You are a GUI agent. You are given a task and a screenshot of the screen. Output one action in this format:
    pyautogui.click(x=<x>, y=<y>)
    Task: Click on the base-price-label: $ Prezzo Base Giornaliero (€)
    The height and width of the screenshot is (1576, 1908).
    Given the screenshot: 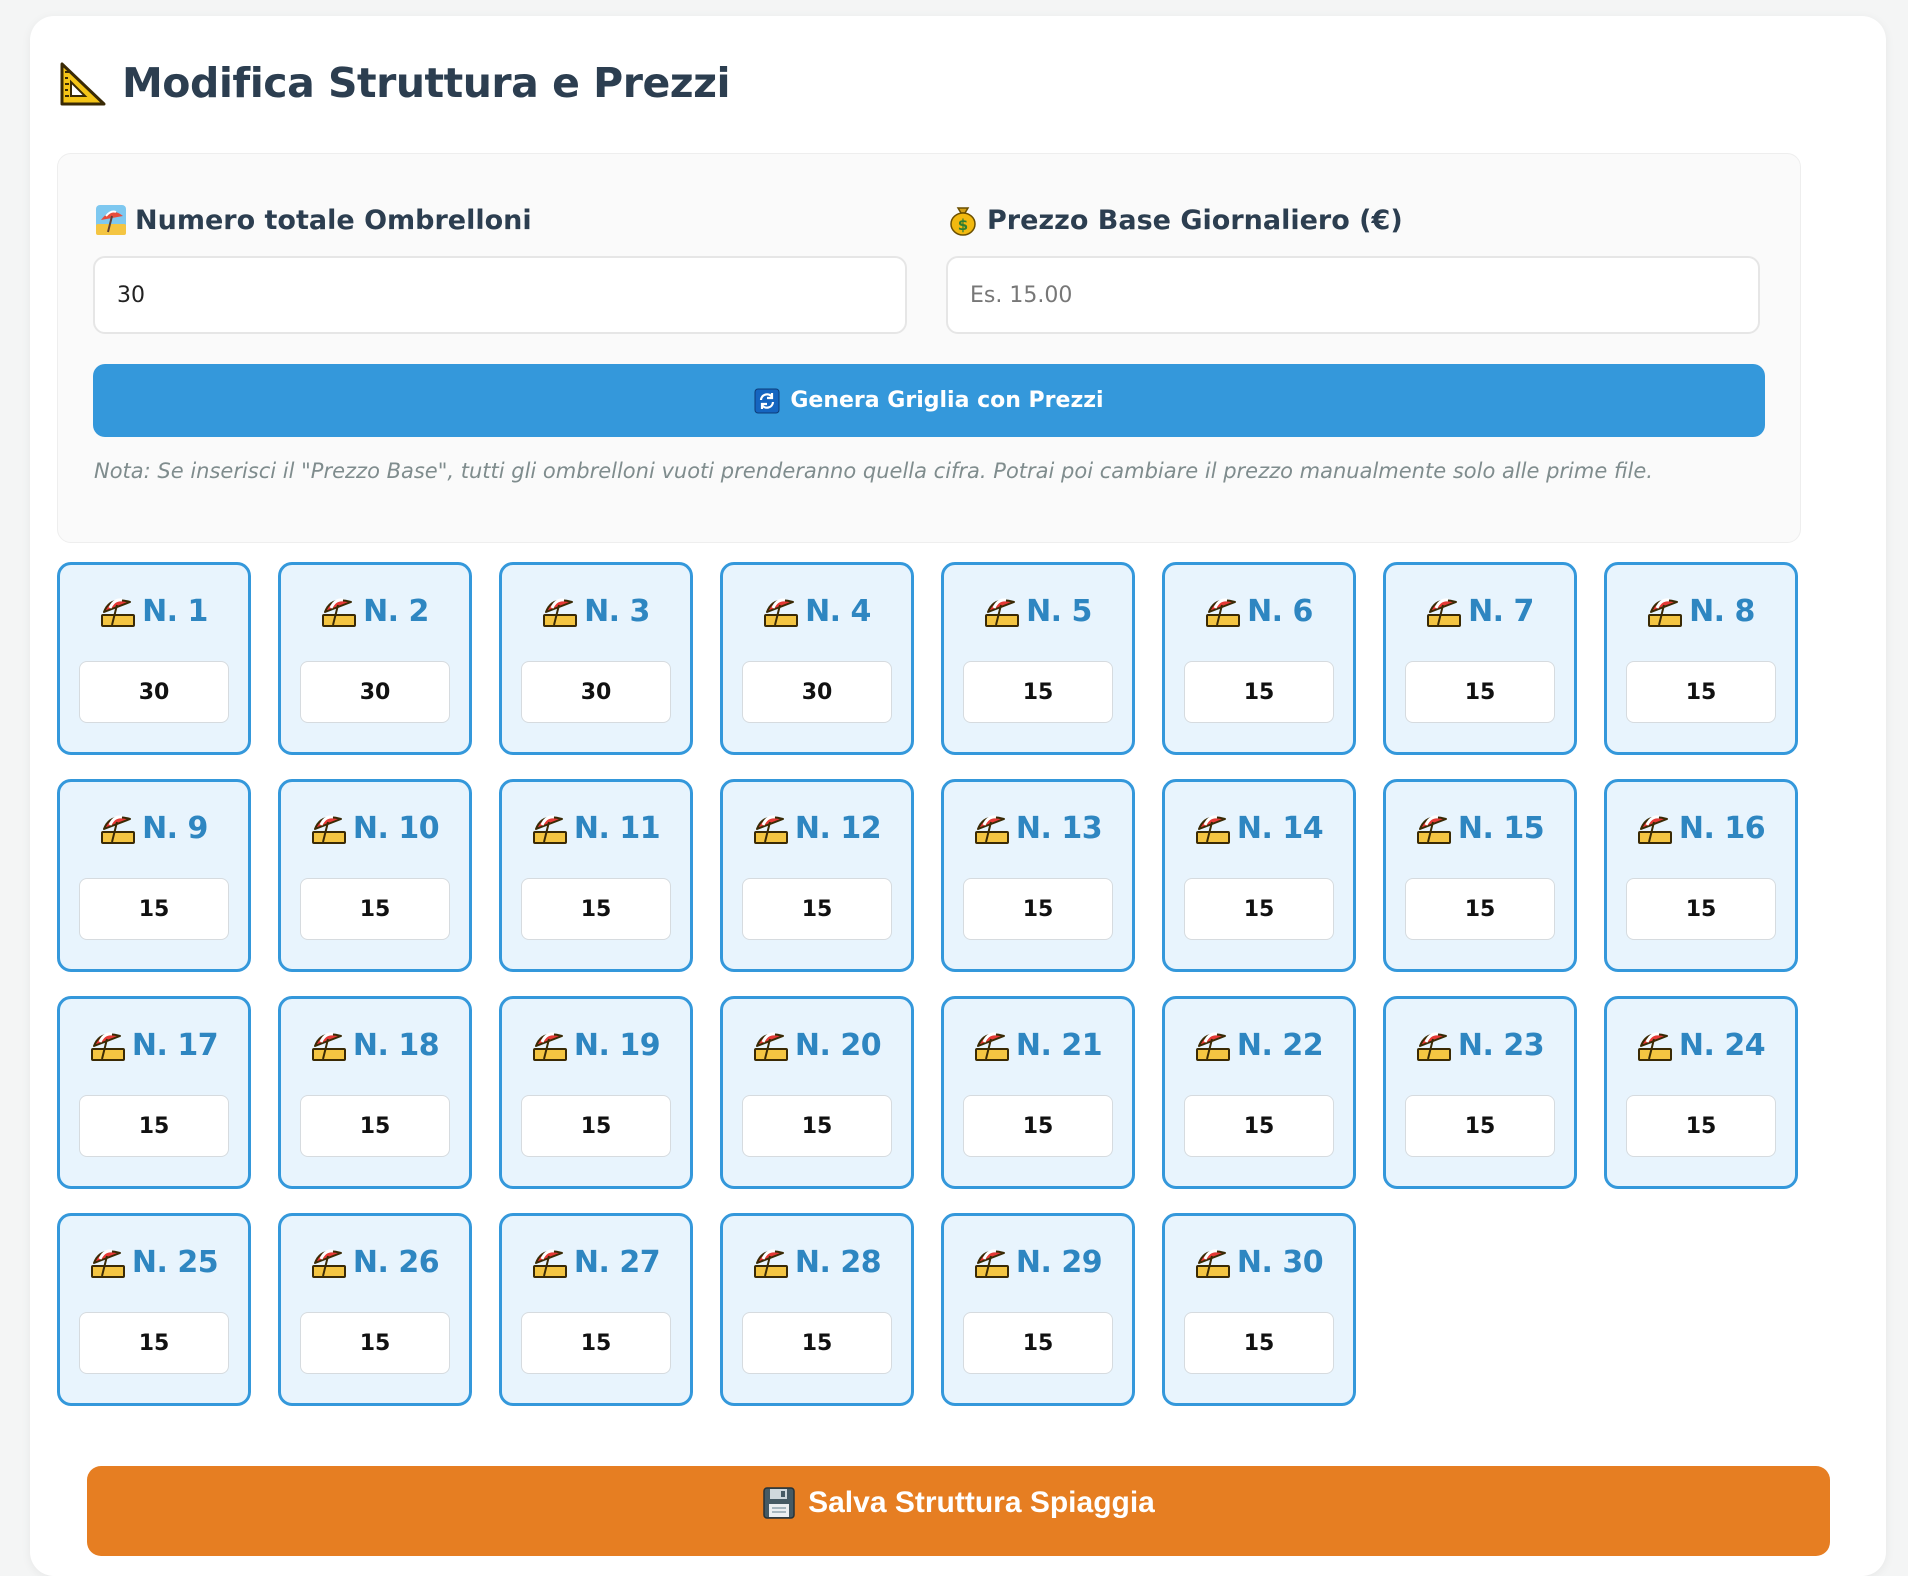 What is the action you would take?
    pyautogui.click(x=1175, y=220)
    